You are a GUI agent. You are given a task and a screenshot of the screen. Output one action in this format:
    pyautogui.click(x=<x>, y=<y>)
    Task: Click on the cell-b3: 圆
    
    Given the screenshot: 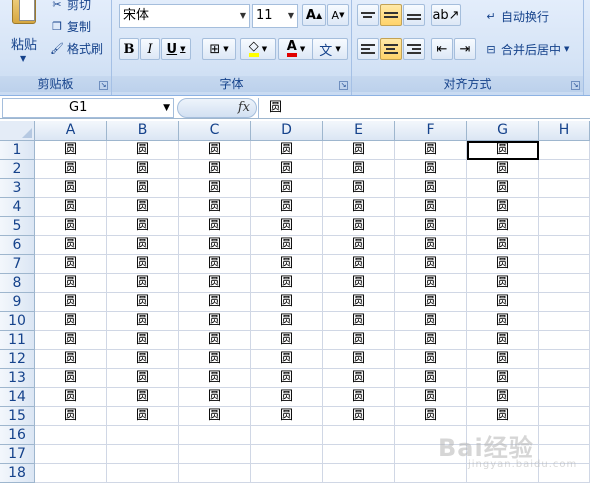 What is the action you would take?
    pyautogui.click(x=143, y=188)
    